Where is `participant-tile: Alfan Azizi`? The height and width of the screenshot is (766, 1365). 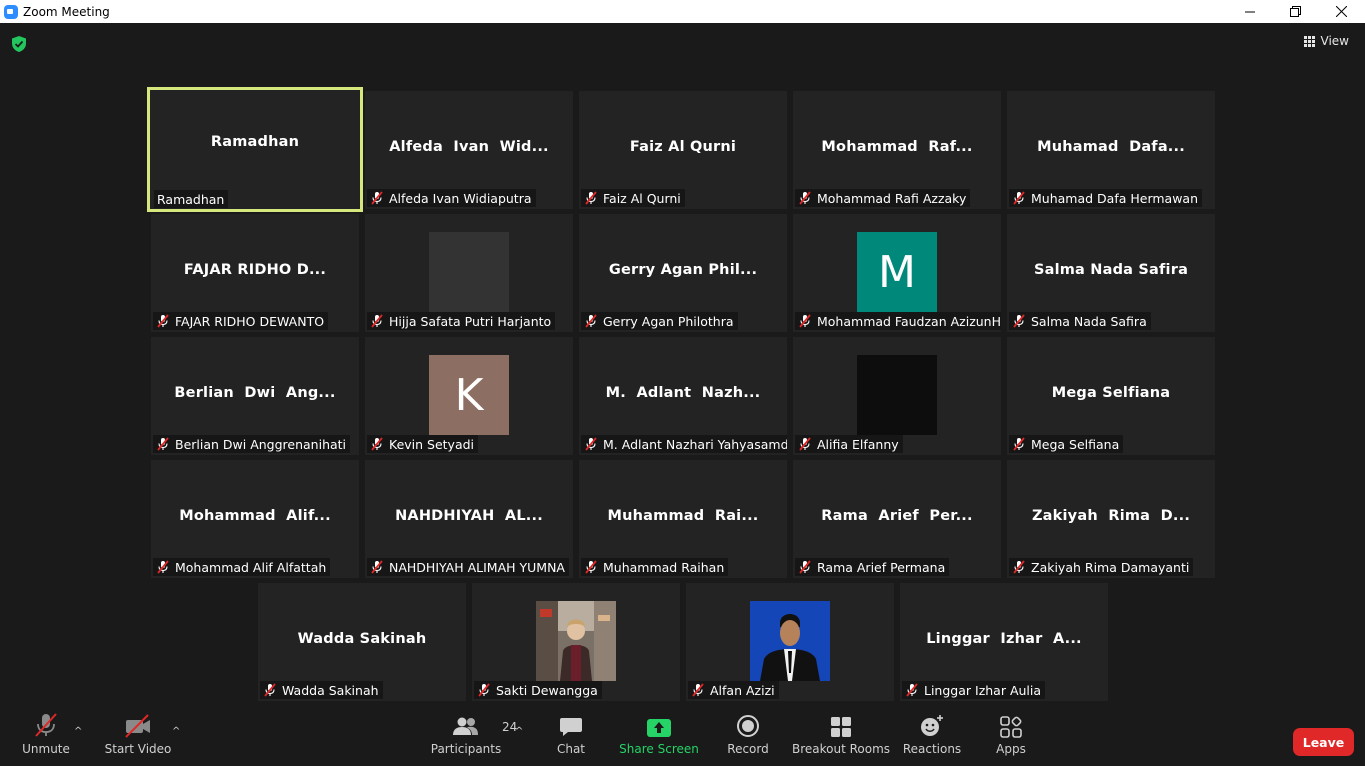
participant-tile: Alfan Azizi is located at coordinates (790, 642).